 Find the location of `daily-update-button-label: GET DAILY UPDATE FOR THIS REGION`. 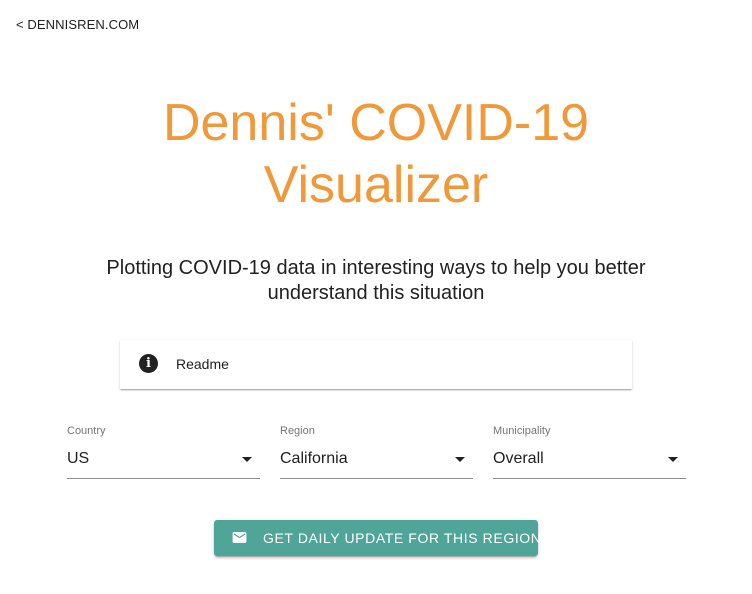

daily-update-button-label: GET DAILY UPDATE FOR THIS REGION is located at coordinates (402, 538).